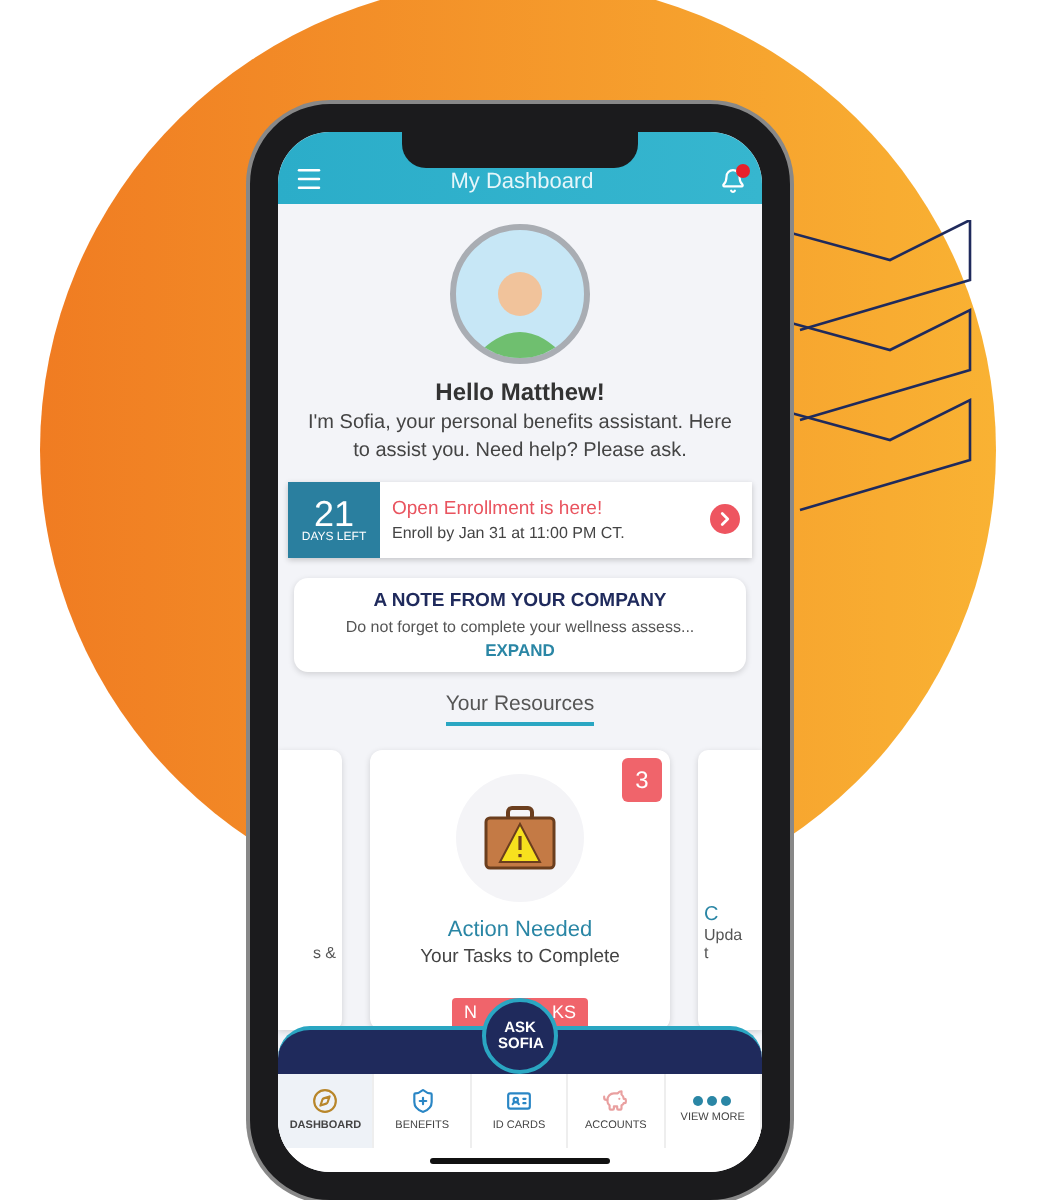 Image resolution: width=1048 pixels, height=1200 pixels. What do you see at coordinates (642, 779) in the screenshot?
I see `count-badge: 3` at bounding box center [642, 779].